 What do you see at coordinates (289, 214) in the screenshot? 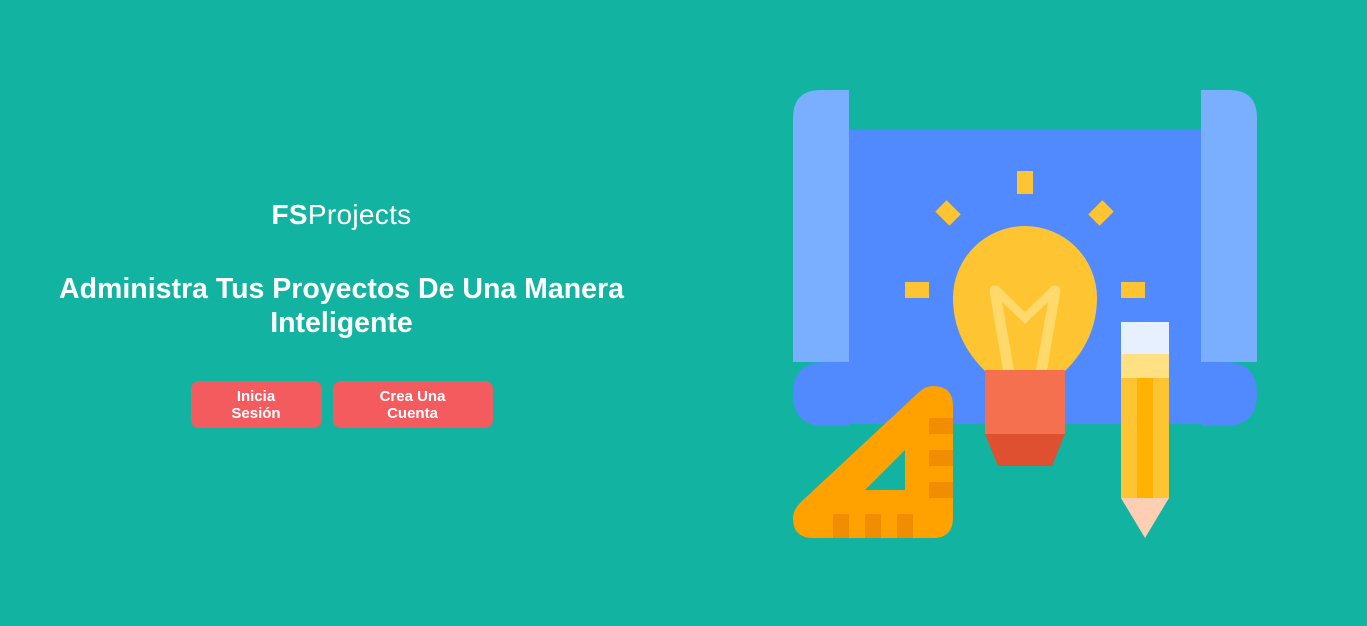
I see `brand-logo-bold: FS` at bounding box center [289, 214].